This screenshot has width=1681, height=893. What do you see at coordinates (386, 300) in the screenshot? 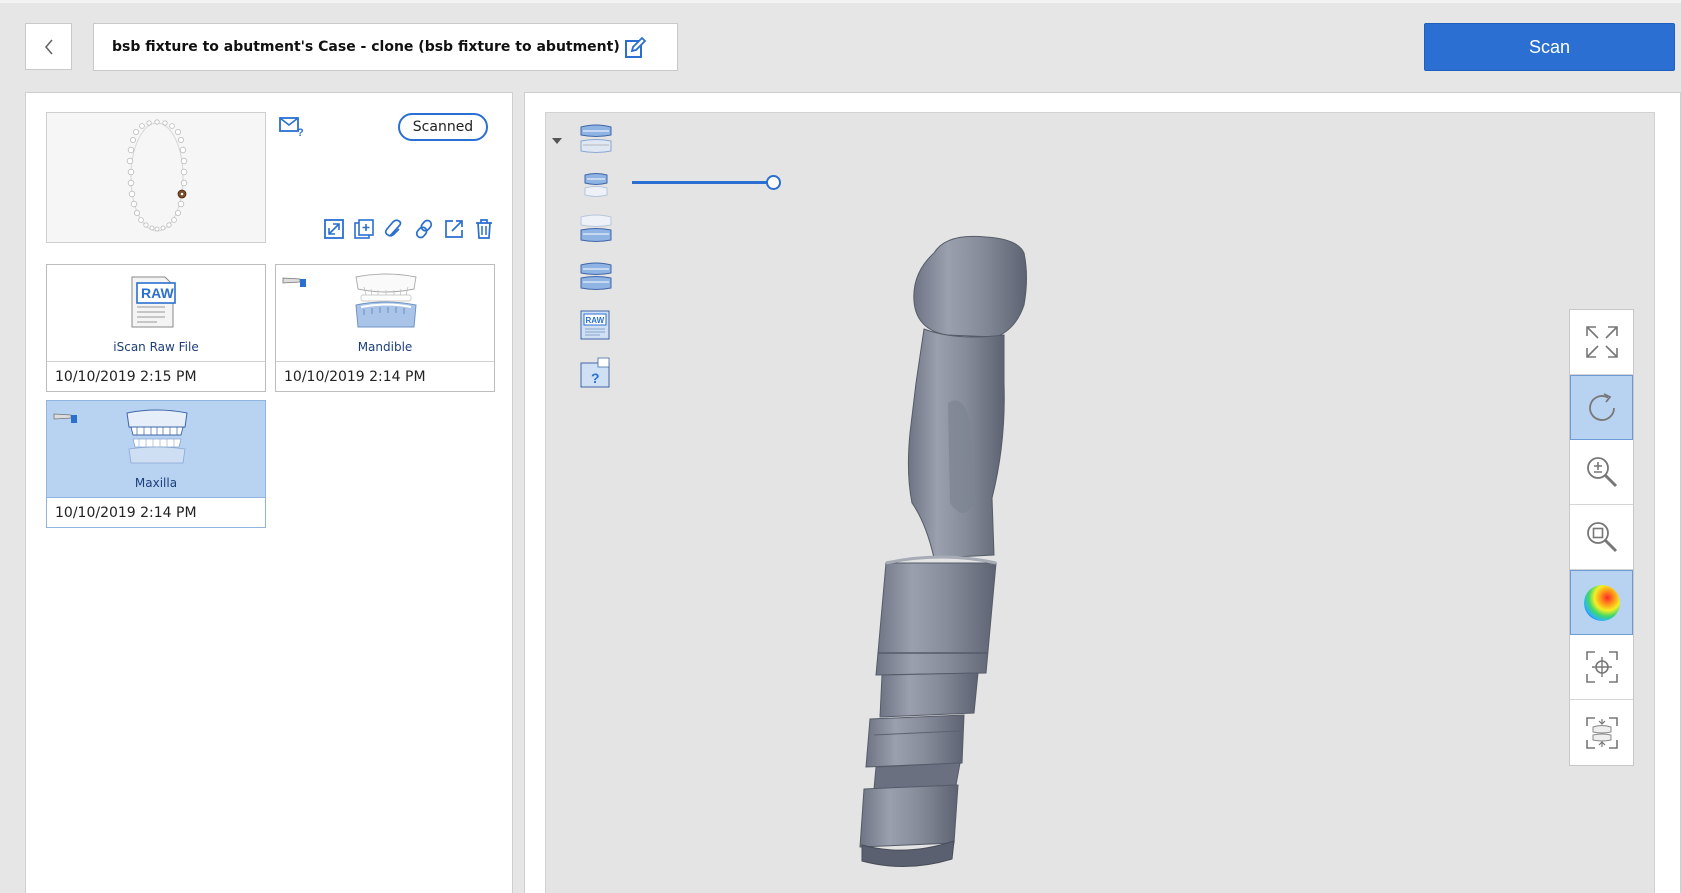
I see `mandible-icon` at bounding box center [386, 300].